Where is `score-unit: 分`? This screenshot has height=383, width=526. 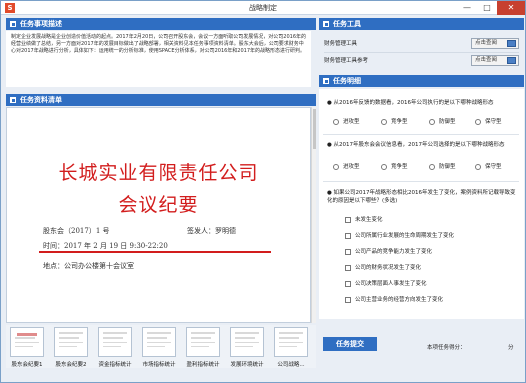 score-unit: 分 is located at coordinates (511, 348).